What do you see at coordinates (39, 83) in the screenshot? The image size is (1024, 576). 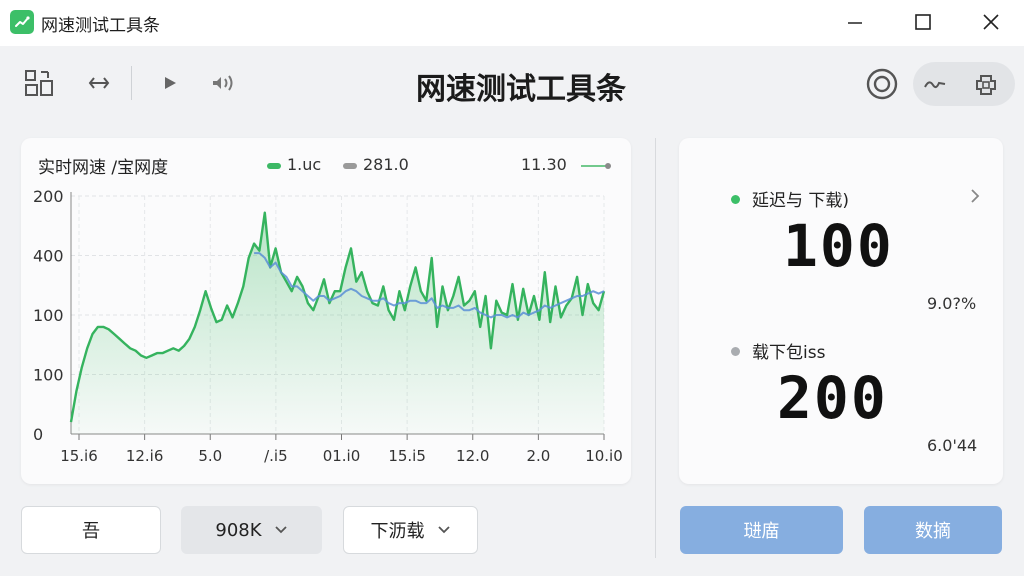 I see `layout-icon` at bounding box center [39, 83].